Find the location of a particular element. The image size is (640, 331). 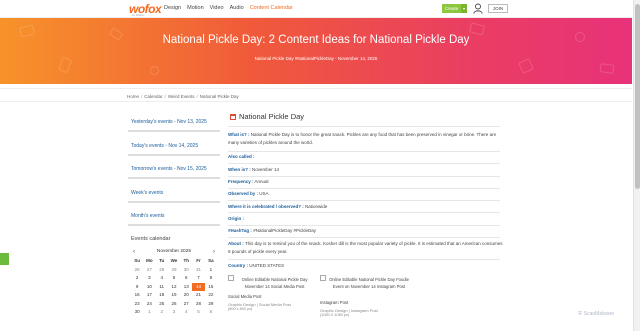

user-account-icon is located at coordinates (478, 8).